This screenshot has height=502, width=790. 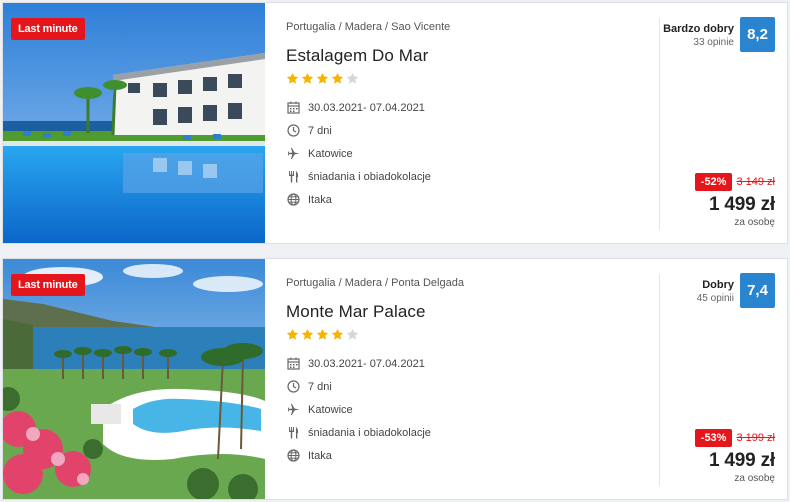 What do you see at coordinates (713, 42) in the screenshot?
I see `review-count: 33 opinie` at bounding box center [713, 42].